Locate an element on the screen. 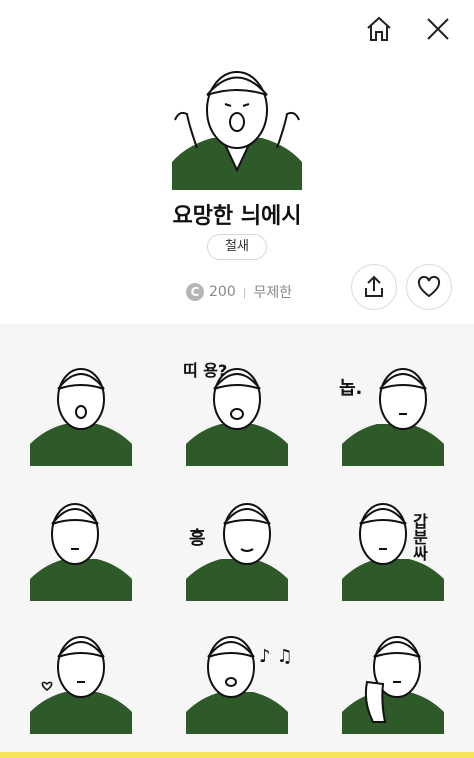  sticker-3: 놉. is located at coordinates (393, 410).